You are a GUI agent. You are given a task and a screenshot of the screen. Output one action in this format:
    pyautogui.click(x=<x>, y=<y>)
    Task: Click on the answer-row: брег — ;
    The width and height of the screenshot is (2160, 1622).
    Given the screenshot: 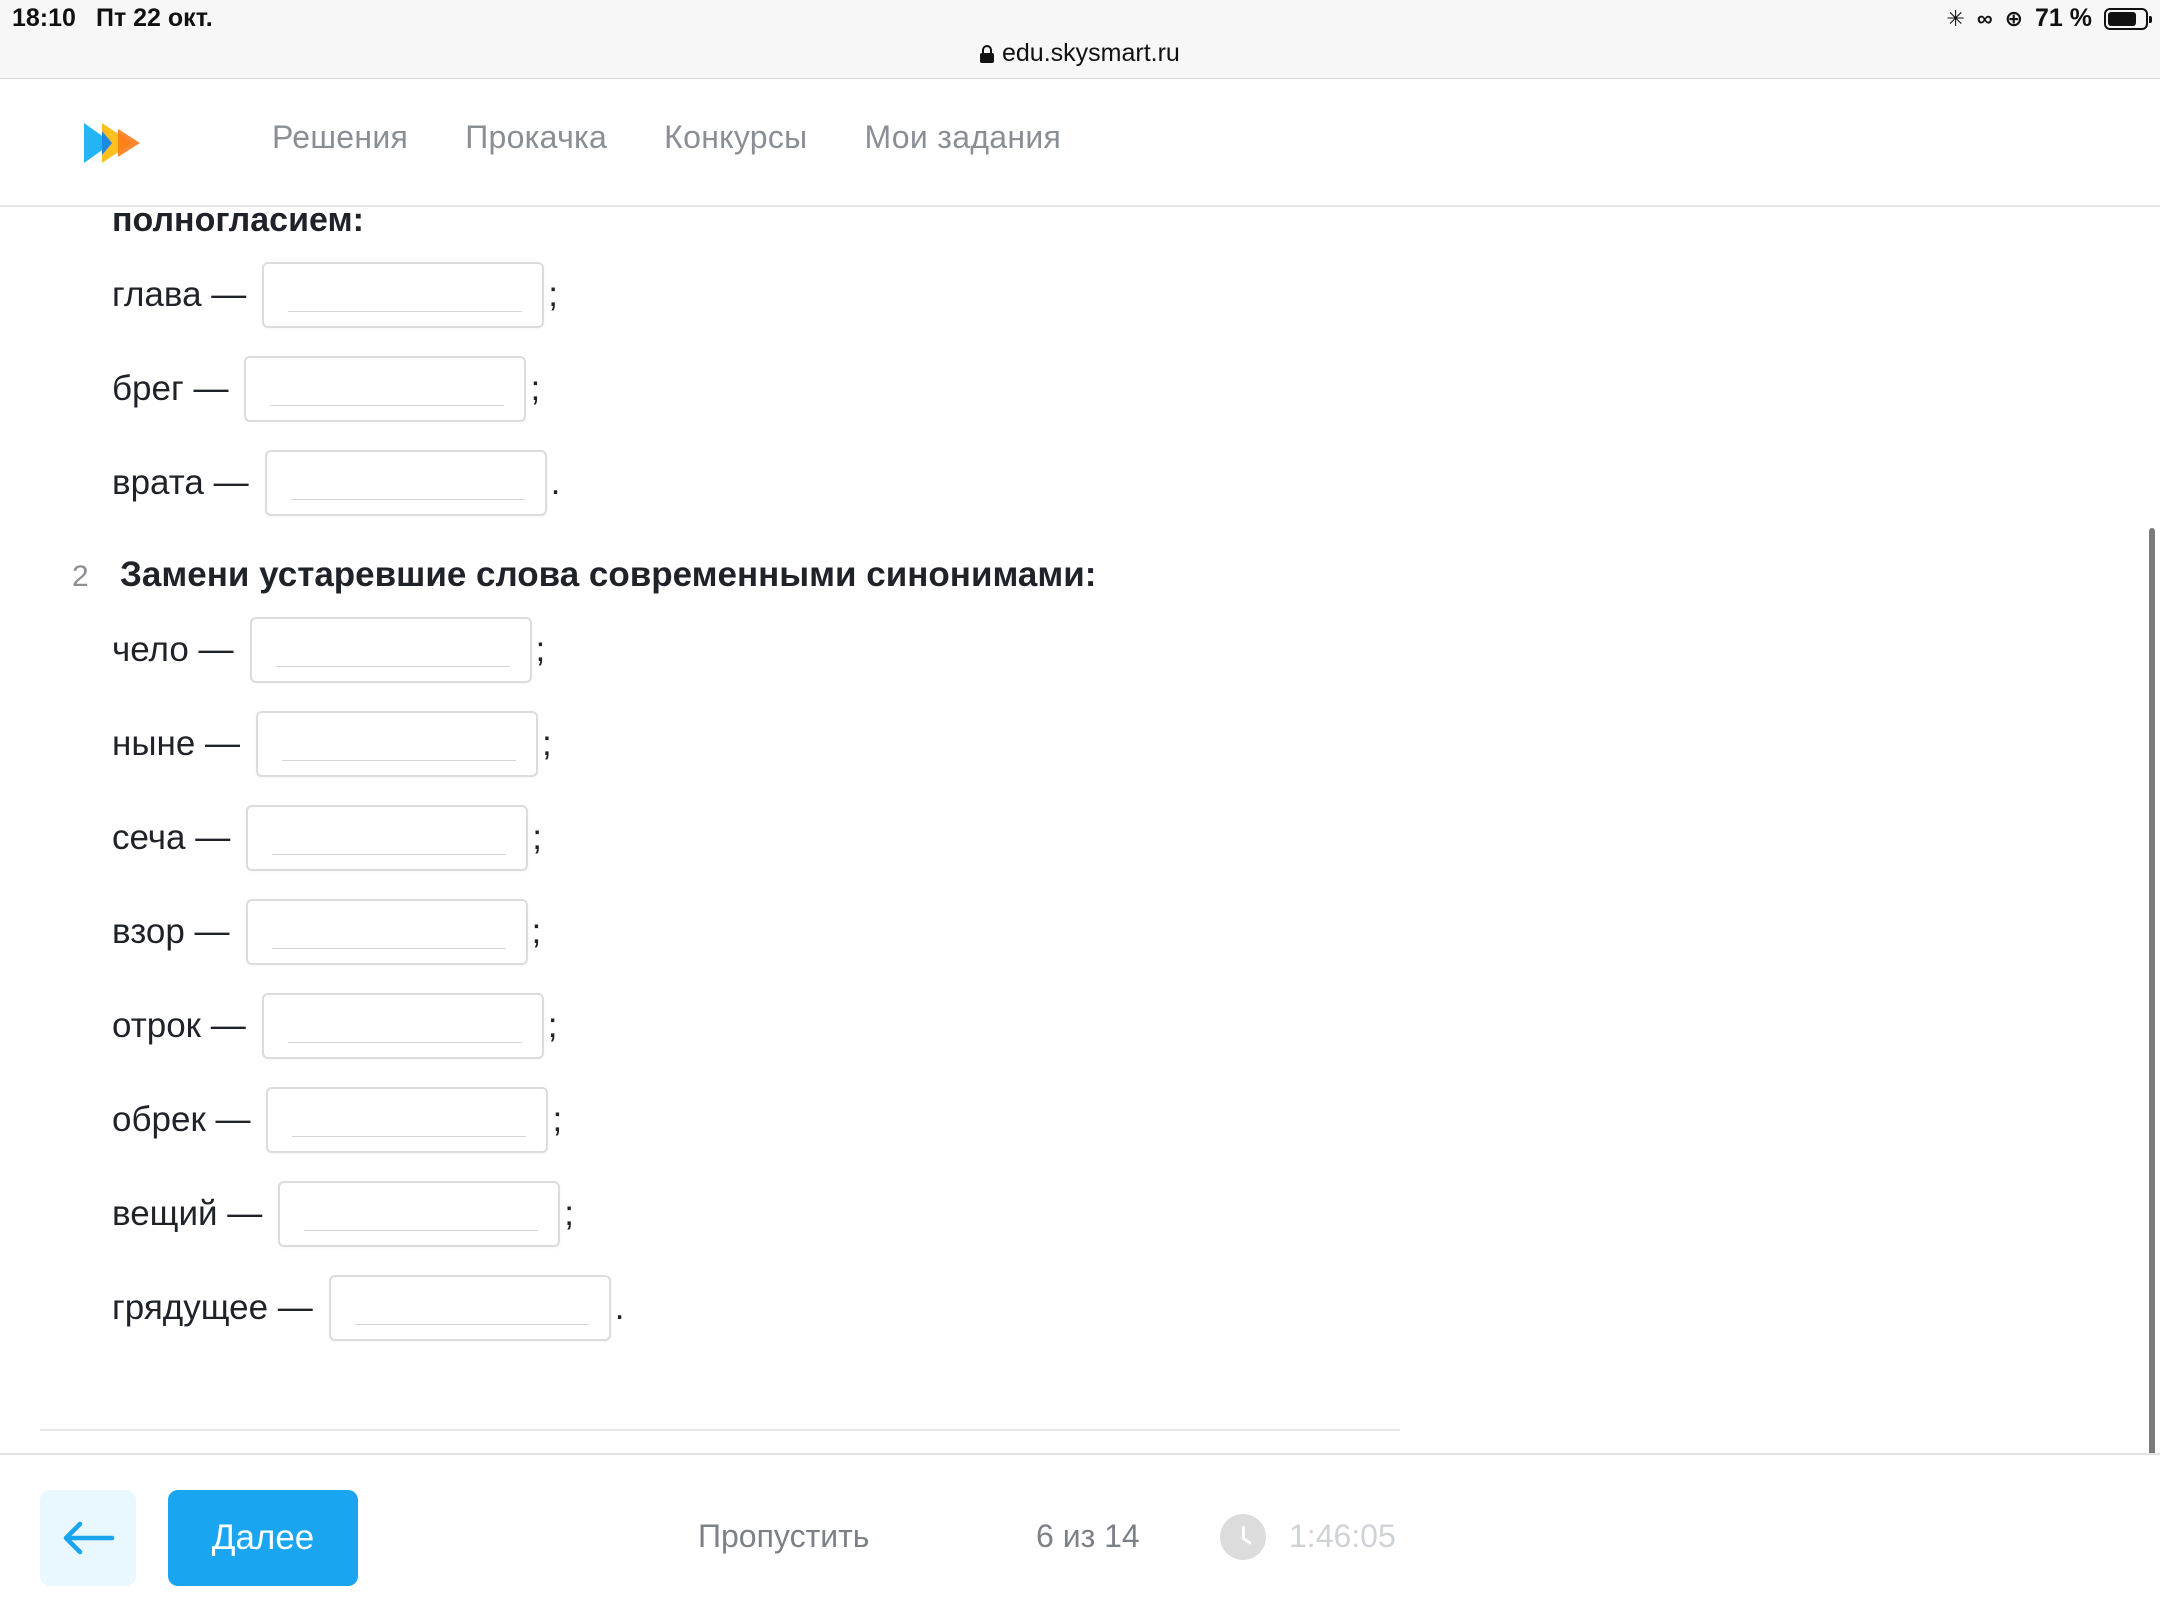 What is the action you would take?
    pyautogui.click(x=326, y=389)
    